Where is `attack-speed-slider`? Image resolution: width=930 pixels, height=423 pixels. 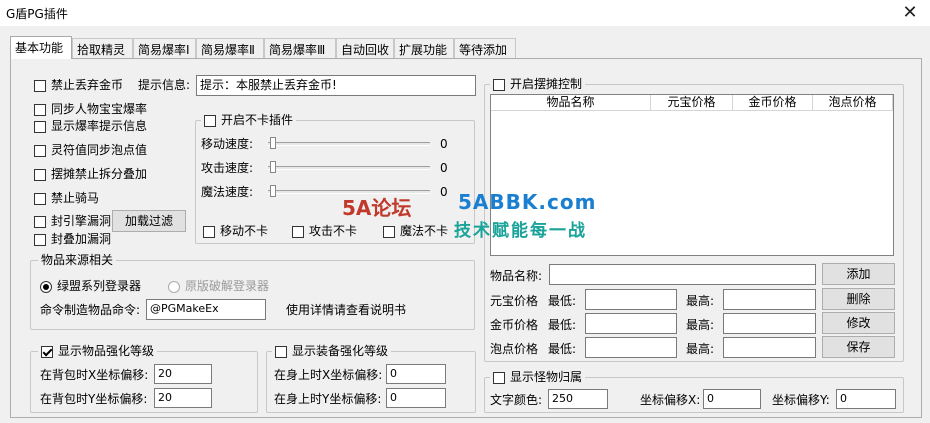 attack-speed-slider is located at coordinates (349, 168).